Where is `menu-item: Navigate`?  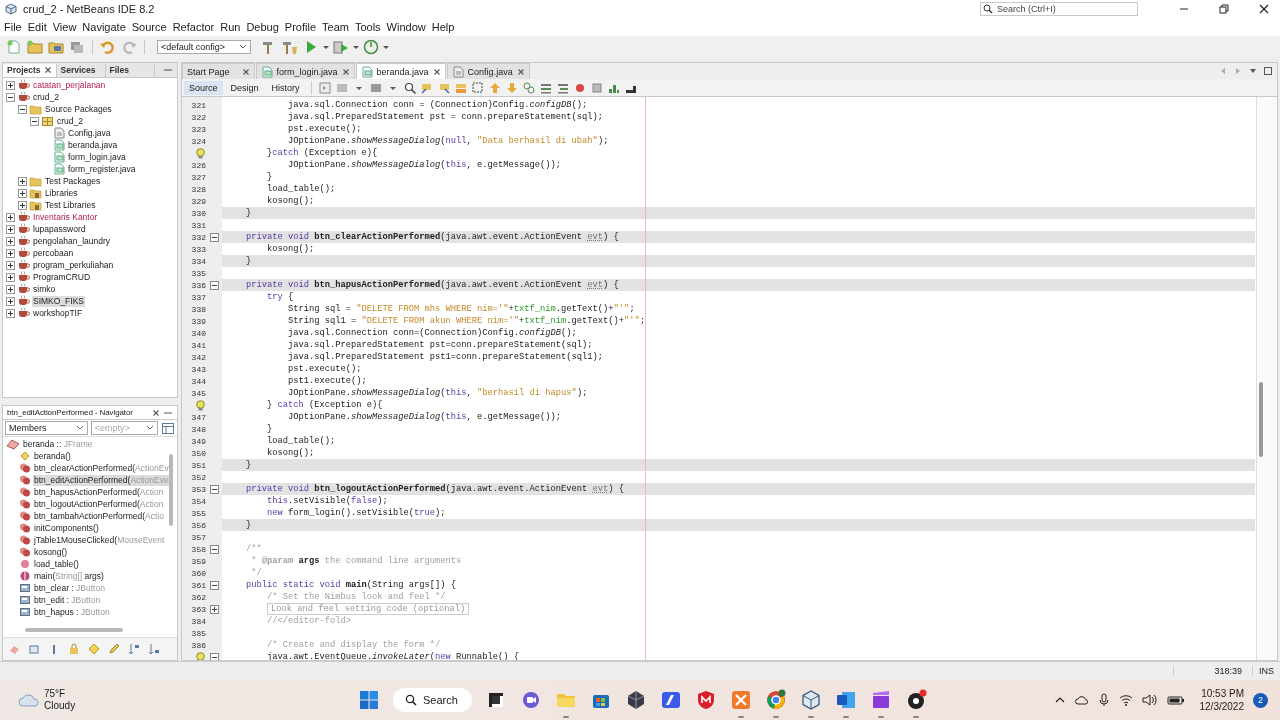
menu-item: Navigate is located at coordinates (104, 27).